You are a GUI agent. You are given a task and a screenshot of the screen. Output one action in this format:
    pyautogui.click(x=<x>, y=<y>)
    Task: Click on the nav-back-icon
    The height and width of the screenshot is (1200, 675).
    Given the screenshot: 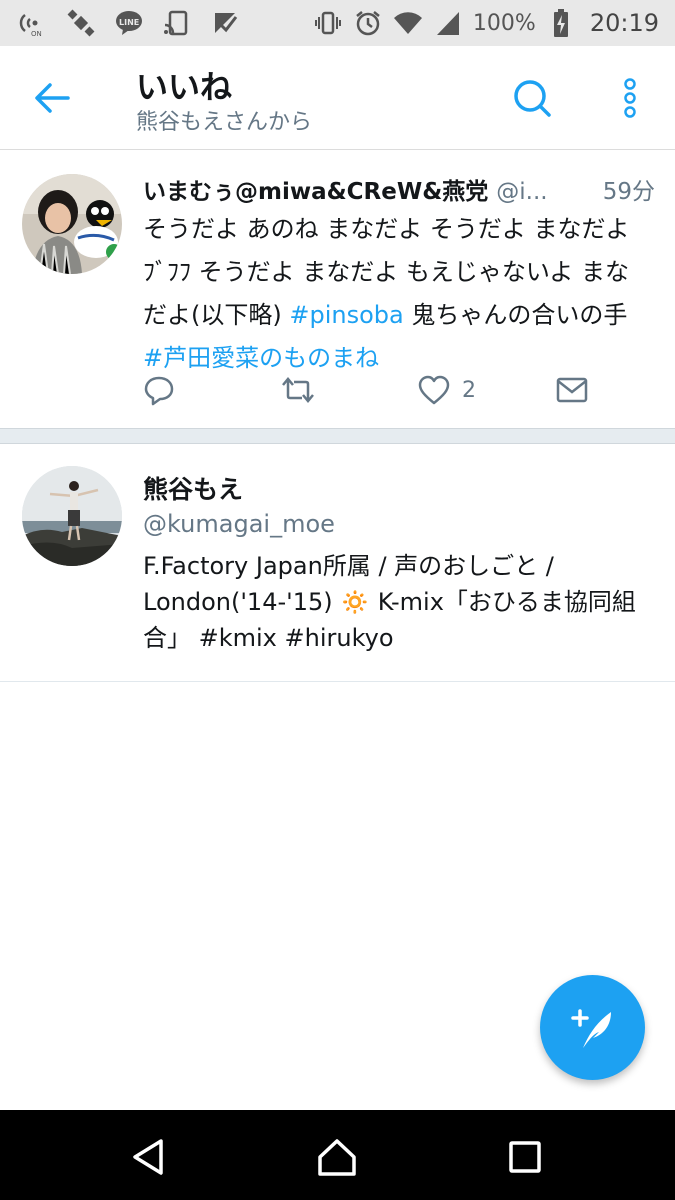 What is the action you would take?
    pyautogui.click(x=148, y=1157)
    